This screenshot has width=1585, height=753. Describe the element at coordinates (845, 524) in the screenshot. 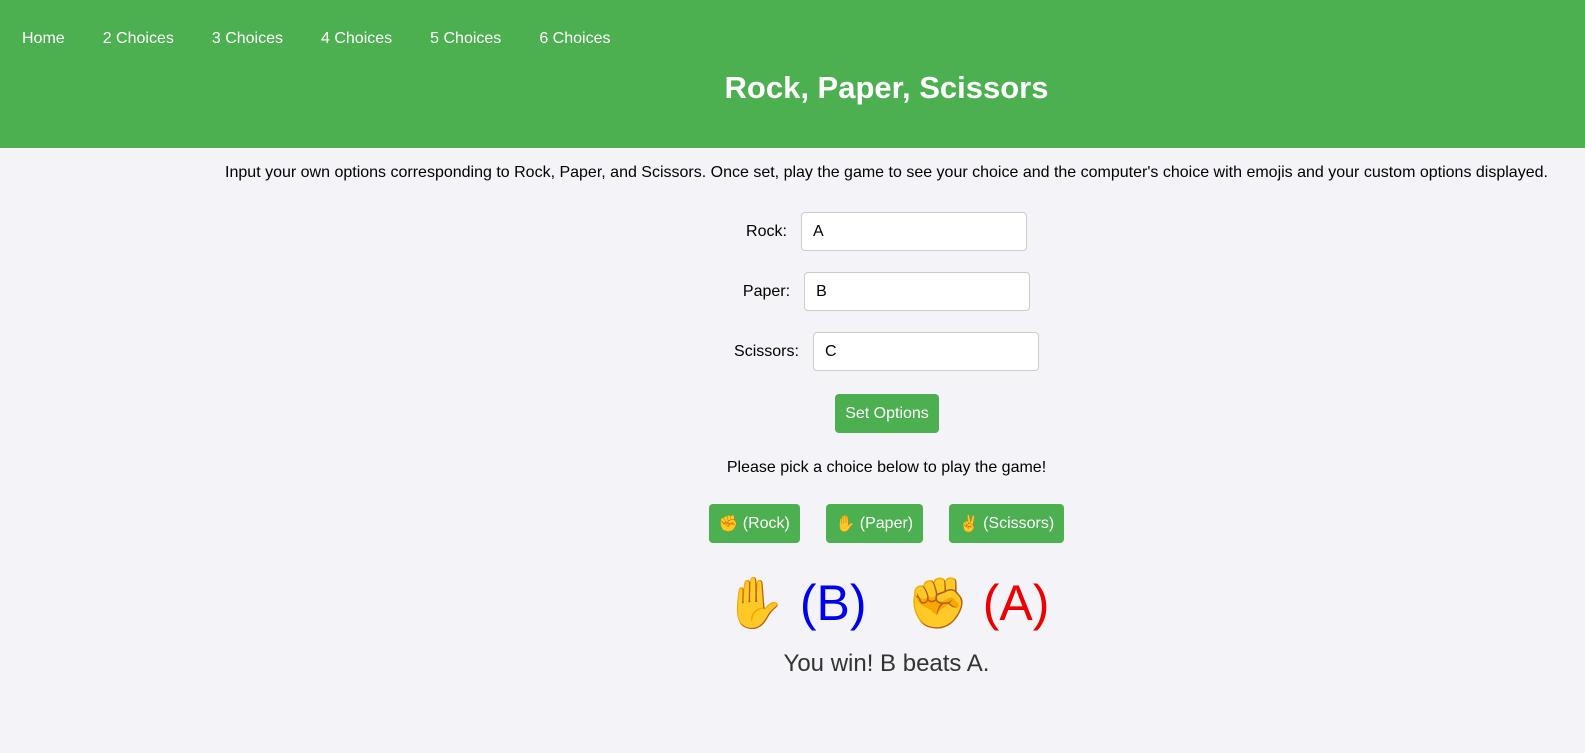

I see `hand-icon: ✋` at that location.